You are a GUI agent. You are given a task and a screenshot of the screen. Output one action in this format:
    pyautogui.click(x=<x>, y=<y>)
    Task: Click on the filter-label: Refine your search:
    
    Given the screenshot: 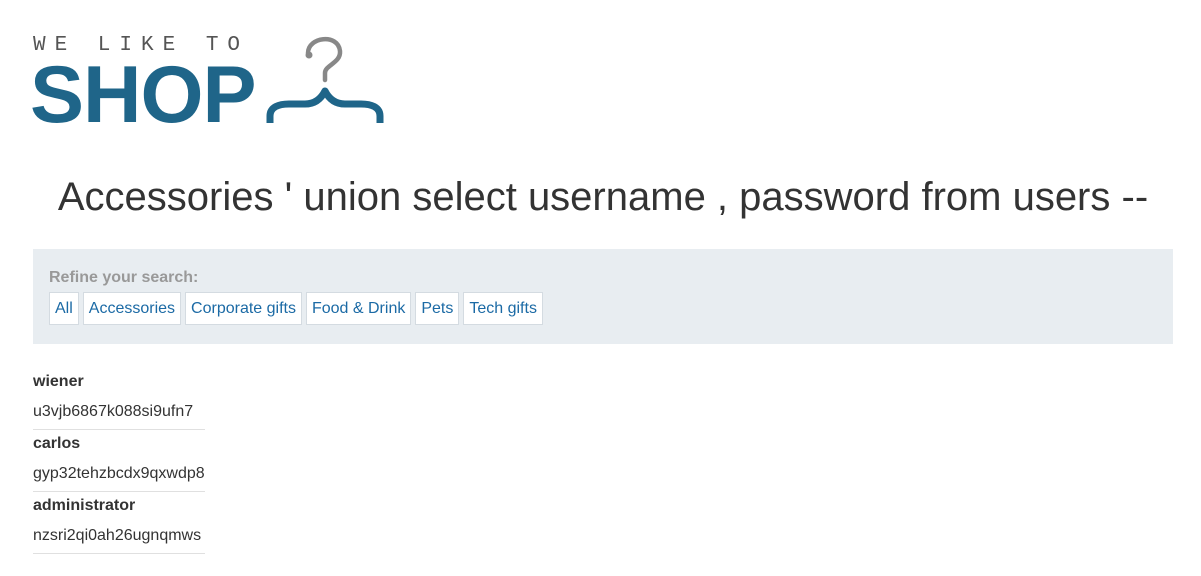 What is the action you would take?
    pyautogui.click(x=124, y=277)
    